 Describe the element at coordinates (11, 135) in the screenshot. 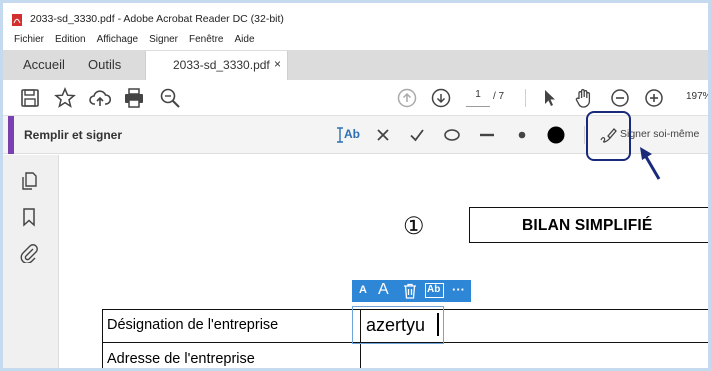

I see `fill-sign-accent` at that location.